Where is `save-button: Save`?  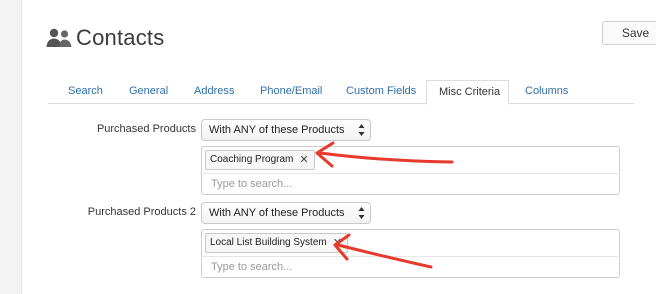 save-button: Save is located at coordinates (629, 33).